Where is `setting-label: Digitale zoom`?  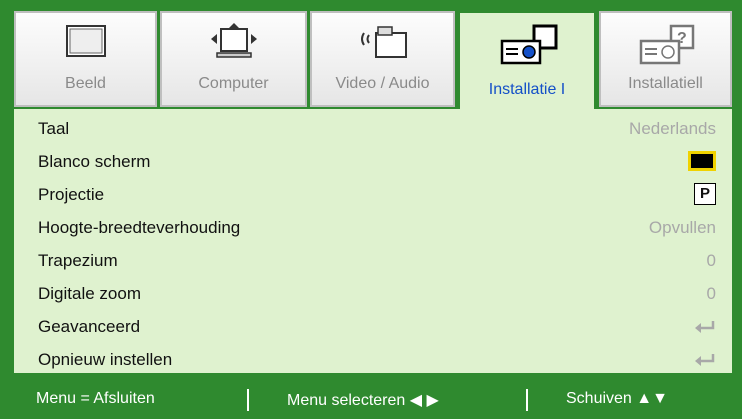 setting-label: Digitale zoom is located at coordinates (89, 293).